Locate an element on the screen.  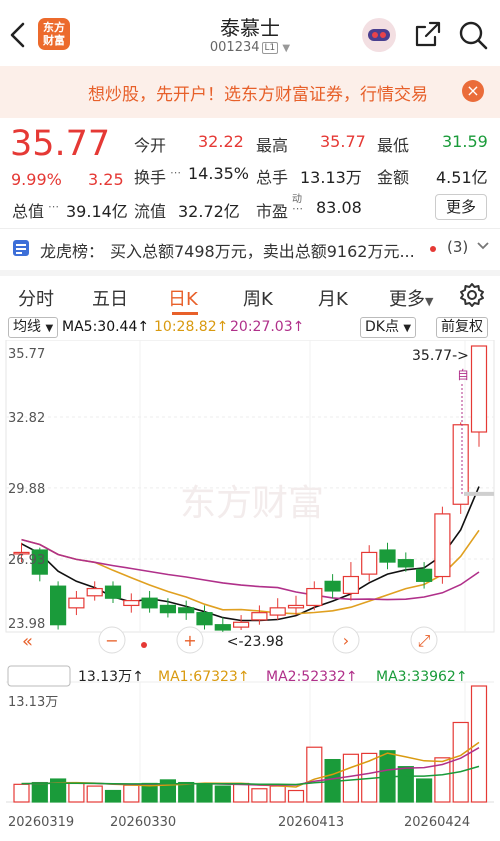
logo-text-bottom: 财富 is located at coordinates (54, 40).